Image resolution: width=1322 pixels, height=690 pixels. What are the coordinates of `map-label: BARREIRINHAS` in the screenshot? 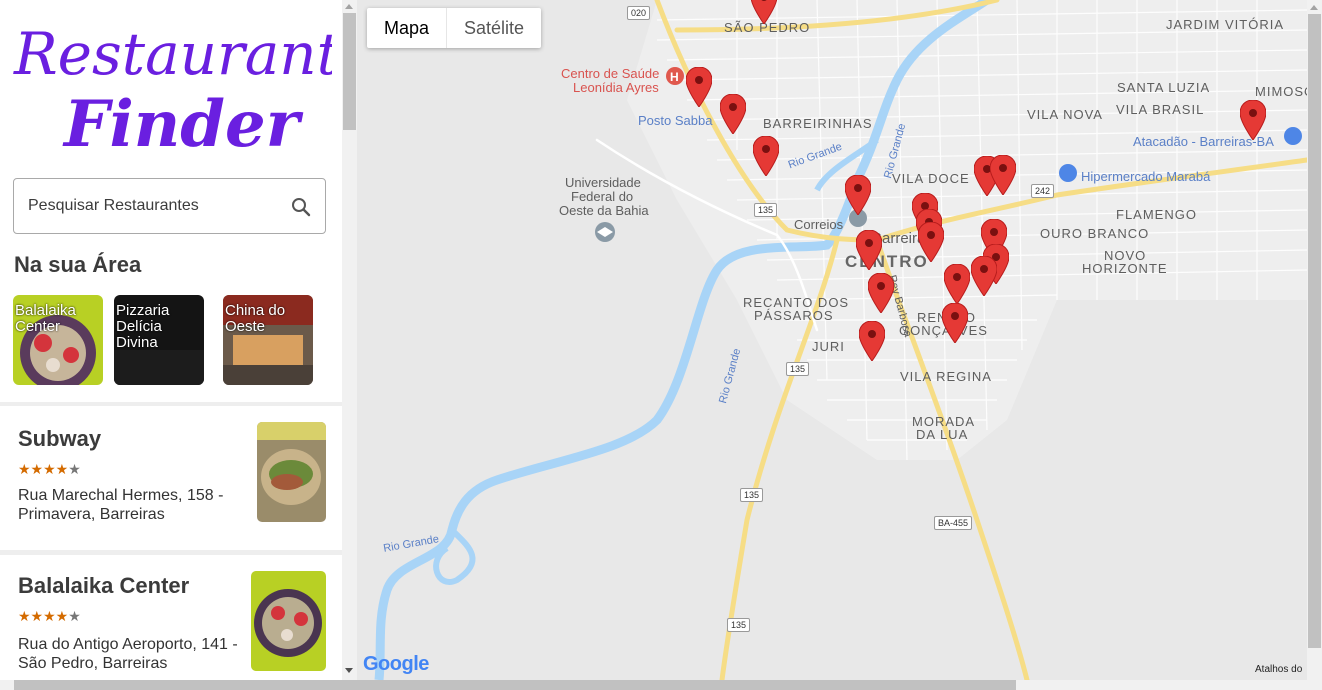 It's located at (818, 123).